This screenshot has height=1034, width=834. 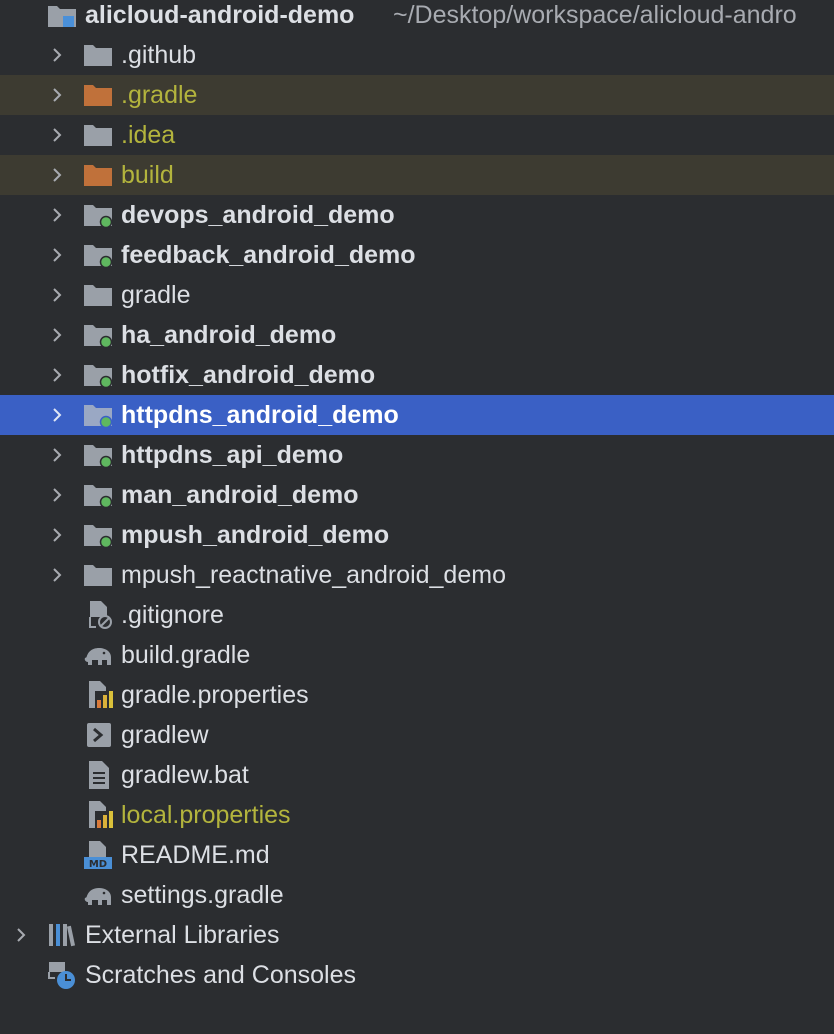 What do you see at coordinates (62, 975) in the screenshot?
I see `scratches-clock-icon` at bounding box center [62, 975].